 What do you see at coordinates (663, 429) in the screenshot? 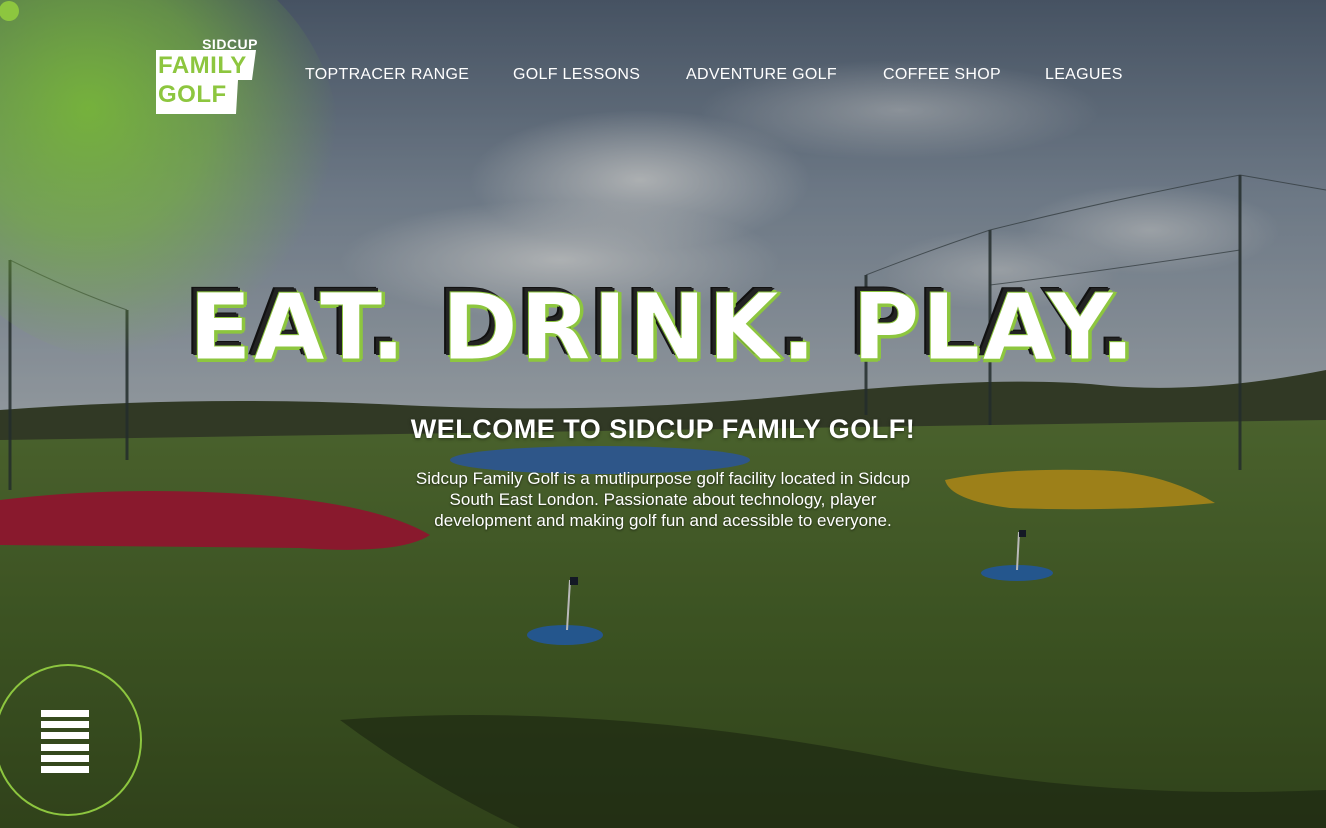
I see `welcome-heading: WELCOME TO SIDCUP FAMILY GOLF!` at bounding box center [663, 429].